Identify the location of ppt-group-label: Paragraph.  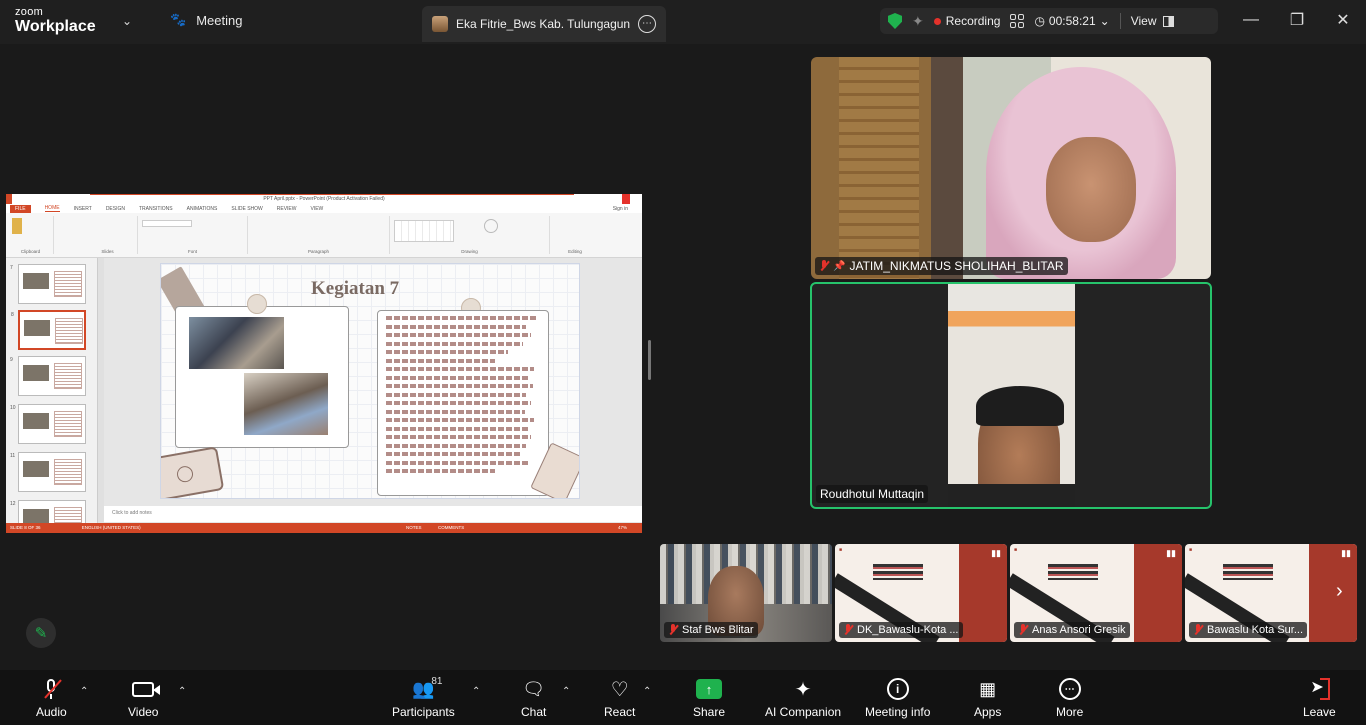
(318, 251).